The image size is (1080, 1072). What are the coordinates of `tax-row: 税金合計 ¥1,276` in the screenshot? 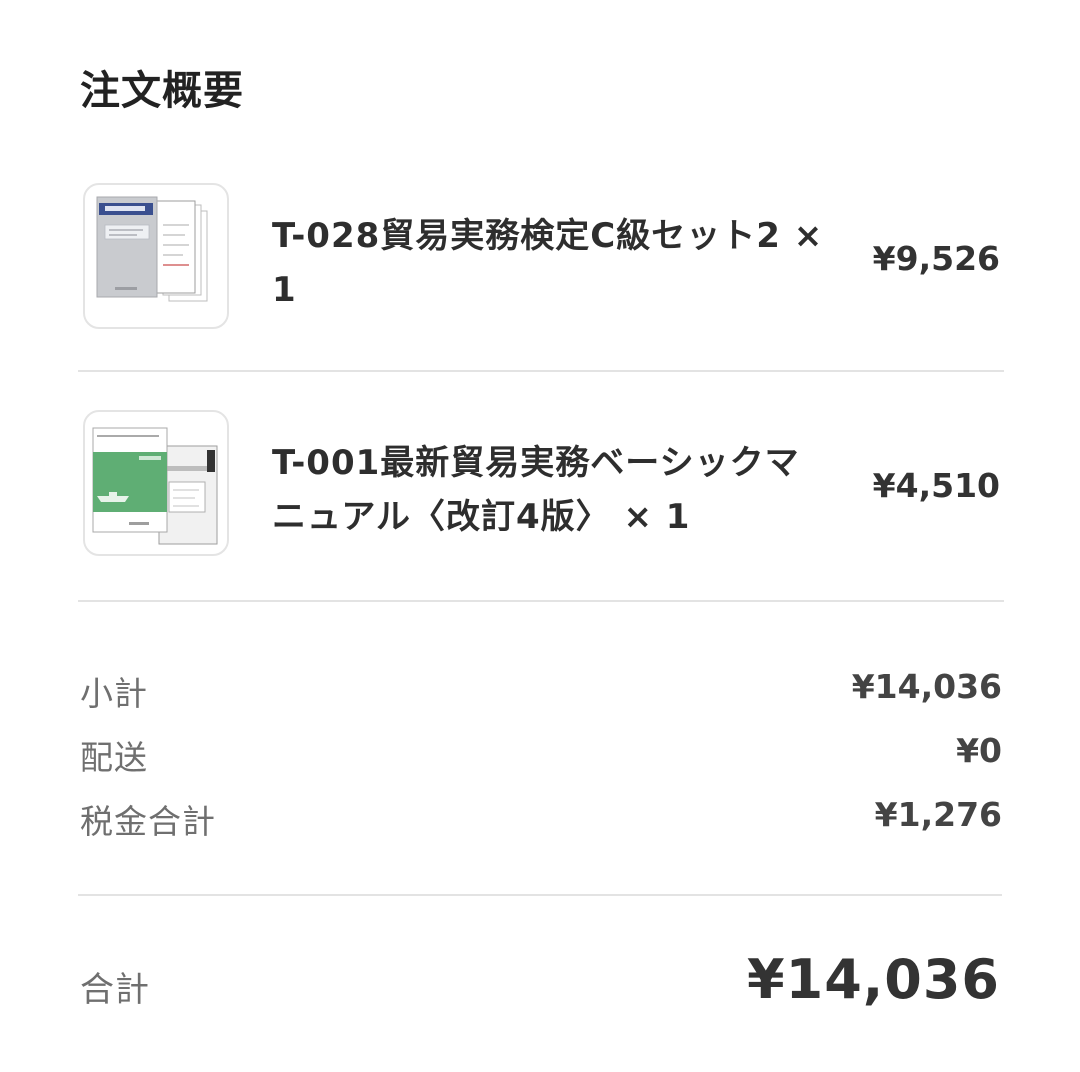 It's located at (541, 818).